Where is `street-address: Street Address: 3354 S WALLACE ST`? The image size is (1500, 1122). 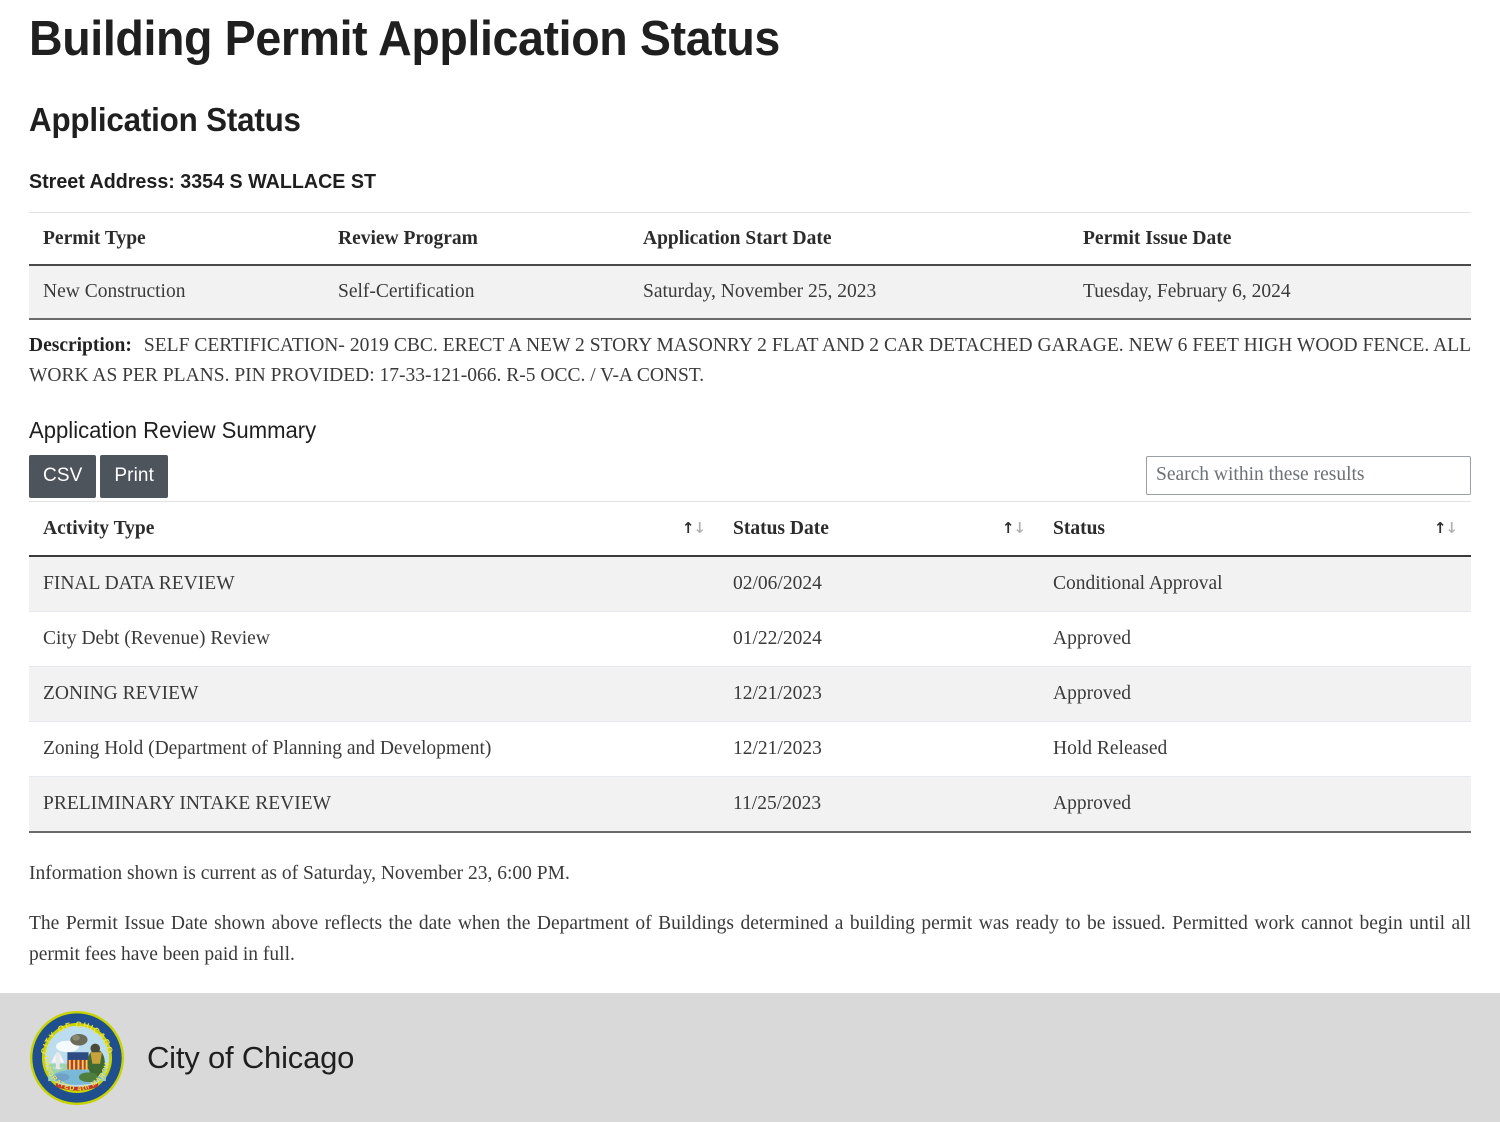 street-address: Street Address: 3354 S WALLACE ST is located at coordinates (203, 182).